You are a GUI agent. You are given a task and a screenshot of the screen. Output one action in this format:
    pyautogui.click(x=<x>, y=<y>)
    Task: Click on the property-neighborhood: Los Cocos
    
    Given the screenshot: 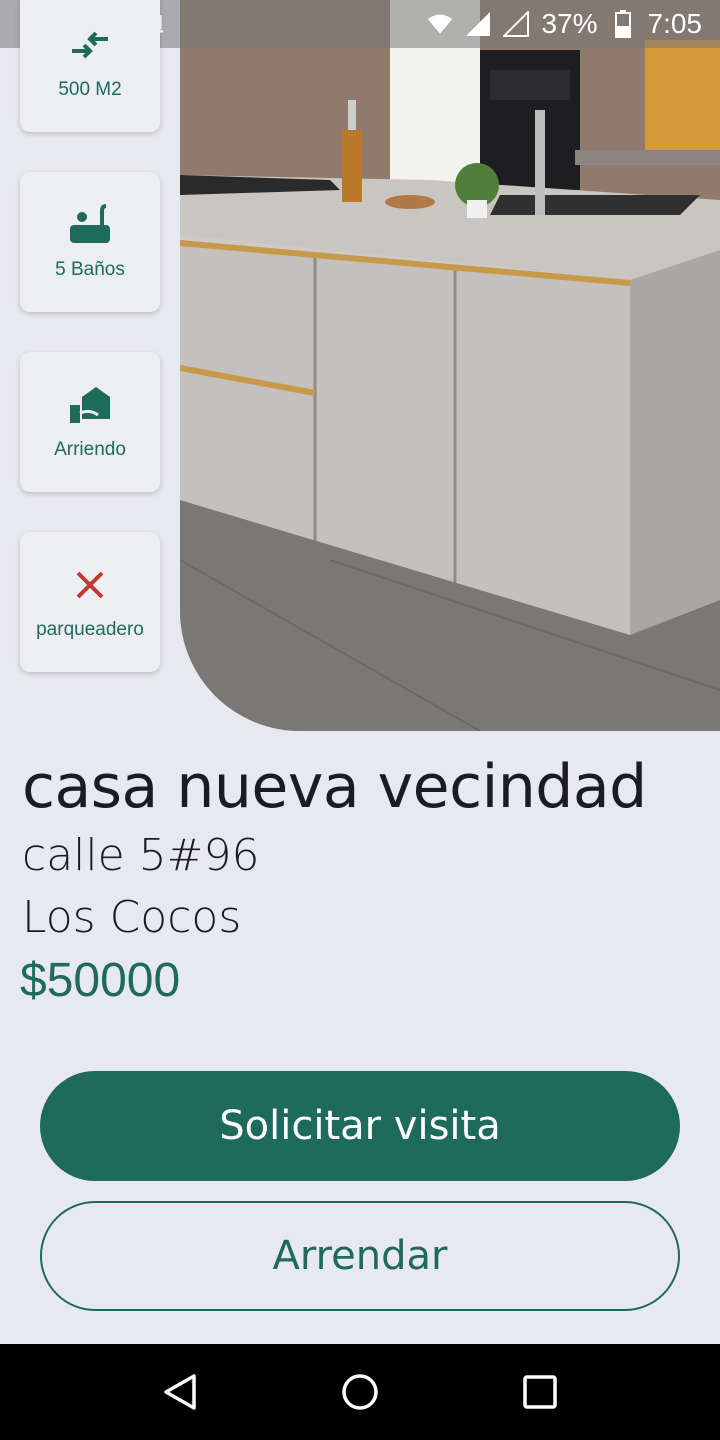 What is the action you would take?
    pyautogui.click(x=132, y=917)
    